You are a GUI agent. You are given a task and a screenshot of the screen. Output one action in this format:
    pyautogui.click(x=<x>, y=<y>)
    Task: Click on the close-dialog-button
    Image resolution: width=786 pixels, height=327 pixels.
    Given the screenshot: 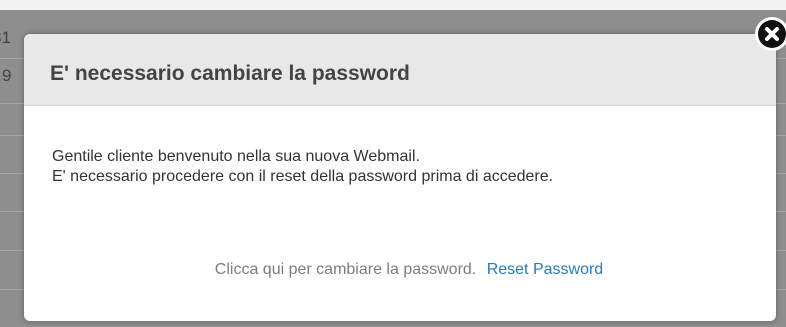 What is the action you would take?
    pyautogui.click(x=770, y=34)
    